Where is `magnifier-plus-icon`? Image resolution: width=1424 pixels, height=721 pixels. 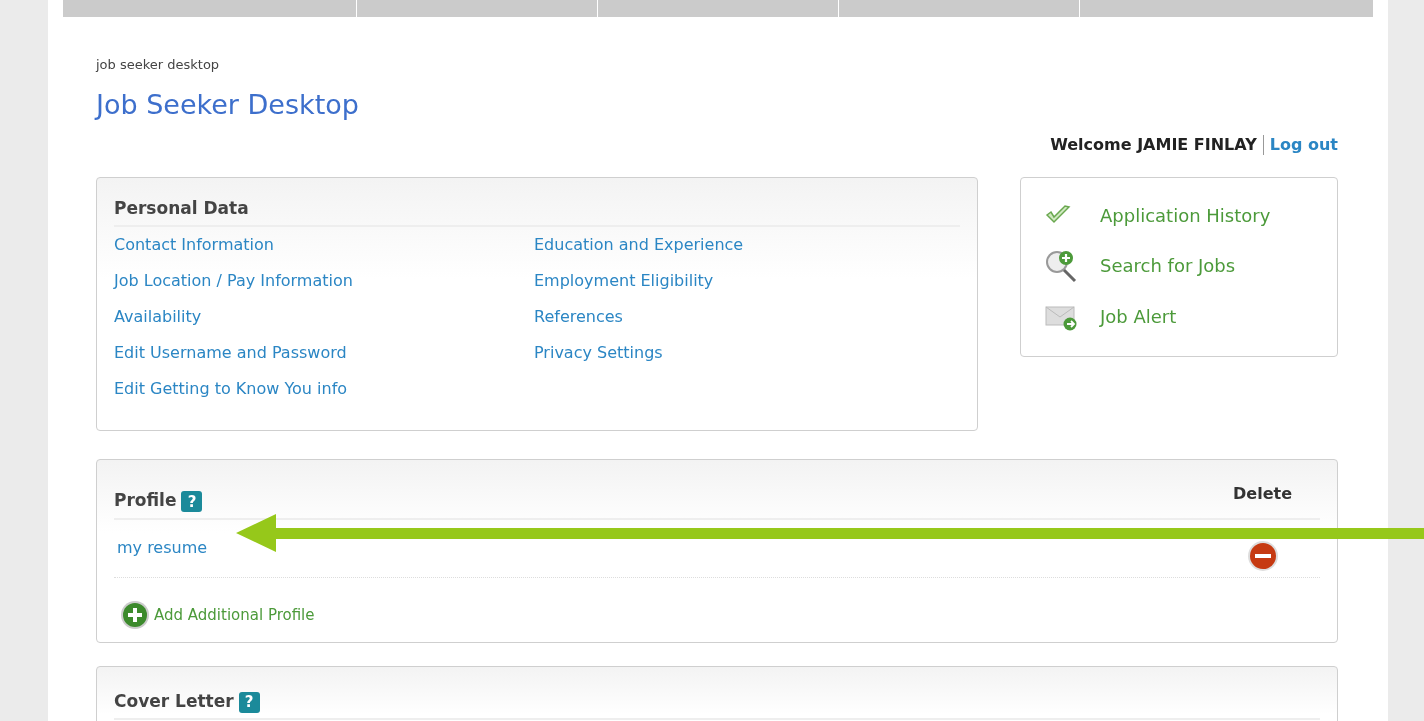 magnifier-plus-icon is located at coordinates (1062, 265).